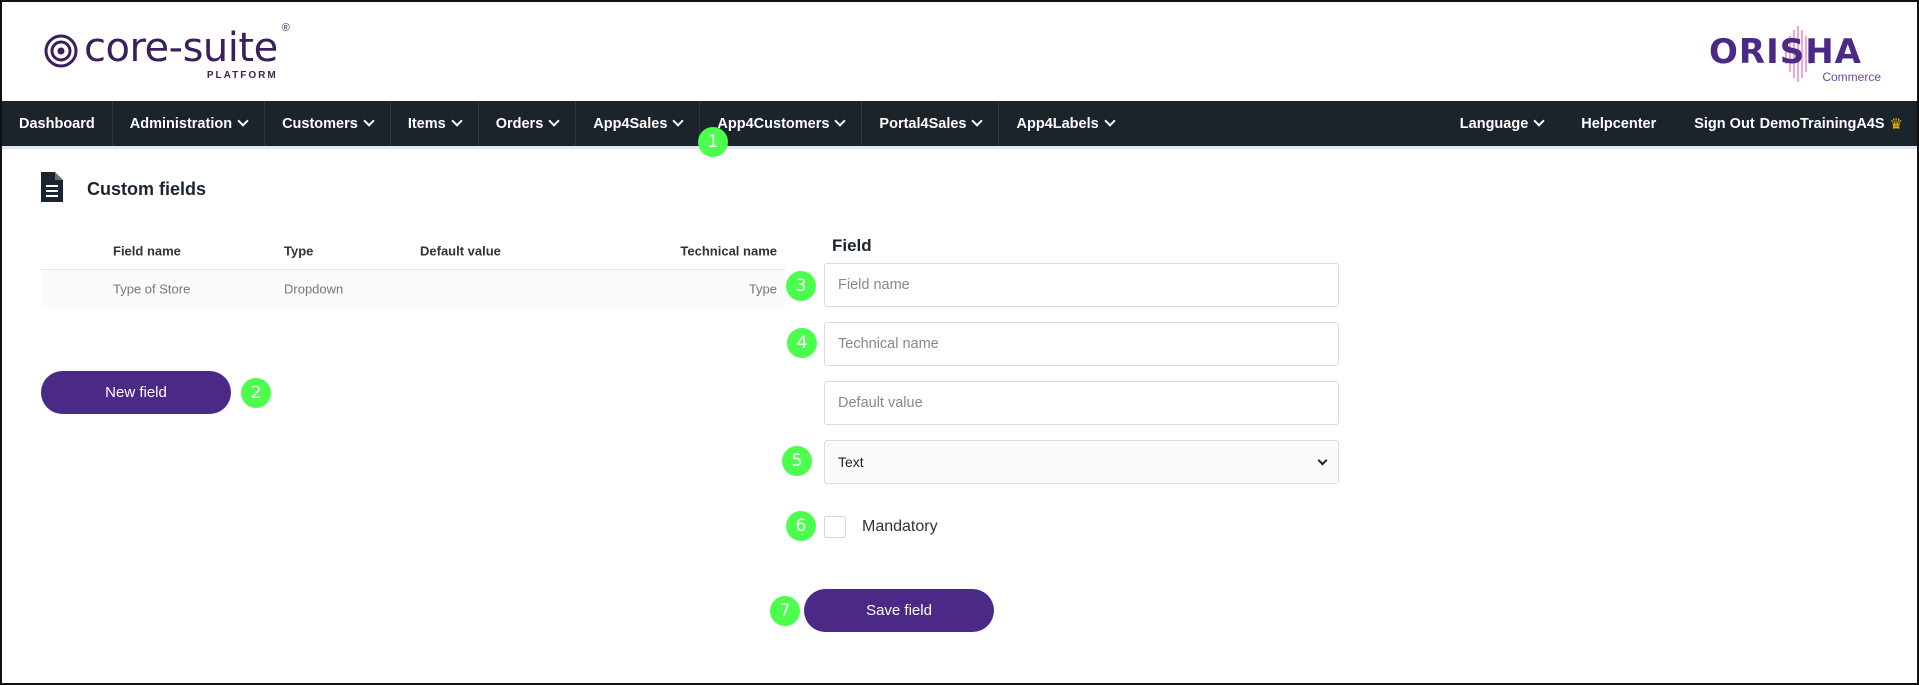  What do you see at coordinates (773, 123) in the screenshot?
I see `nav-label: App4Customers` at bounding box center [773, 123].